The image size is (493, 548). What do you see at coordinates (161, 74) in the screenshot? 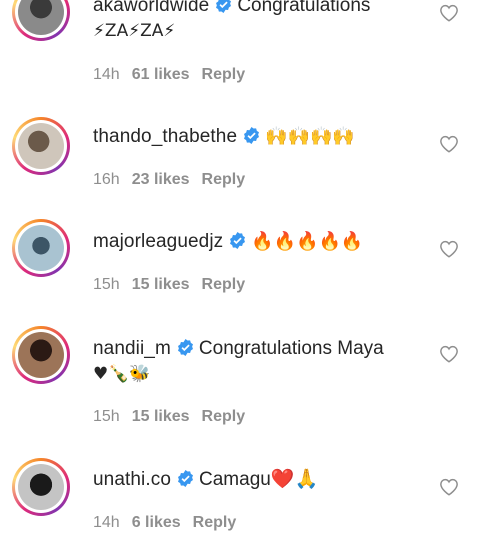
I see `likes-count: 61 likes` at bounding box center [161, 74].